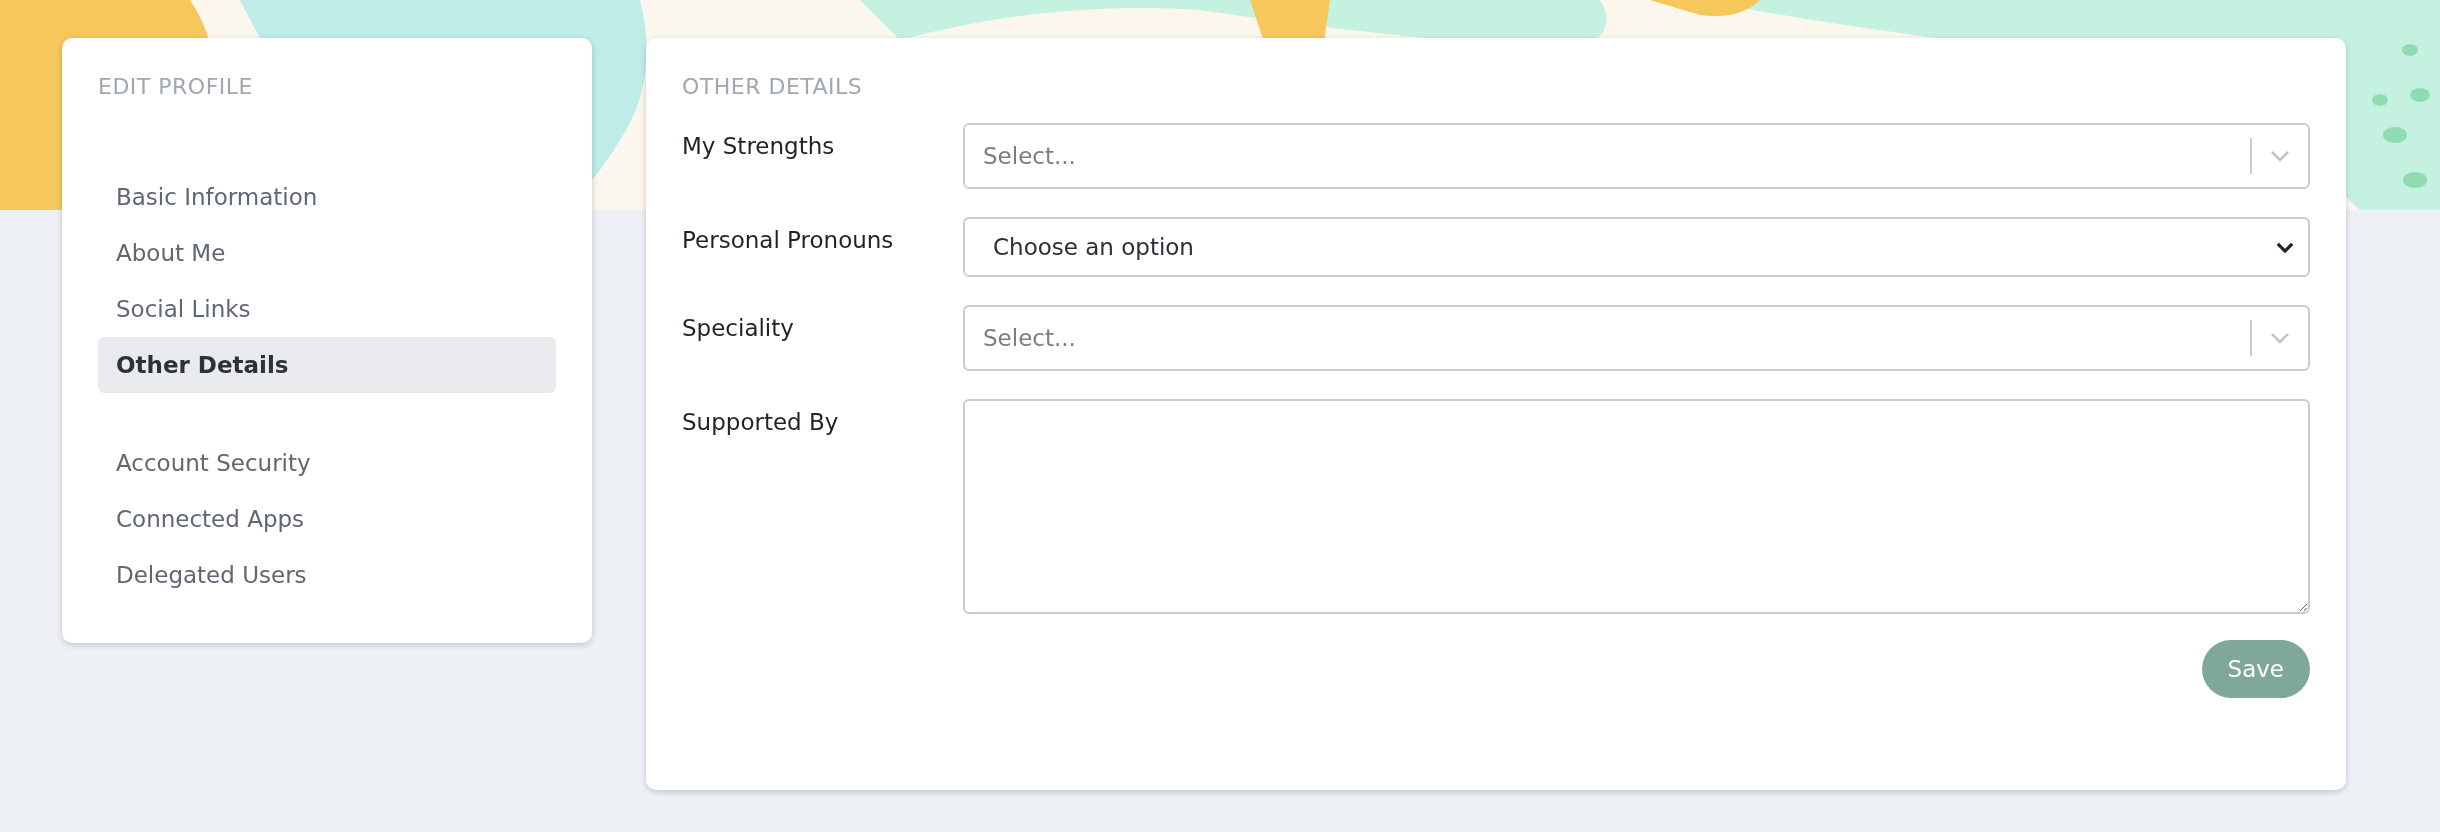  What do you see at coordinates (327, 253) in the screenshot?
I see `sidebar-item: About Me` at bounding box center [327, 253].